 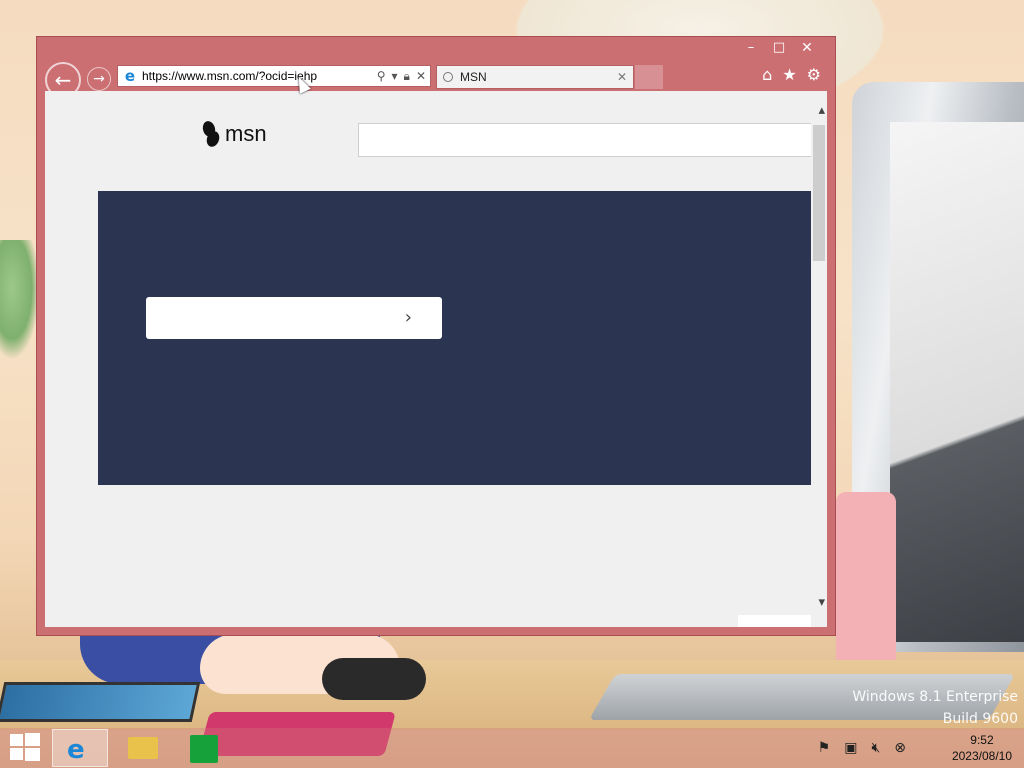 I want to click on hero-input-box: ›, so click(x=294, y=318).